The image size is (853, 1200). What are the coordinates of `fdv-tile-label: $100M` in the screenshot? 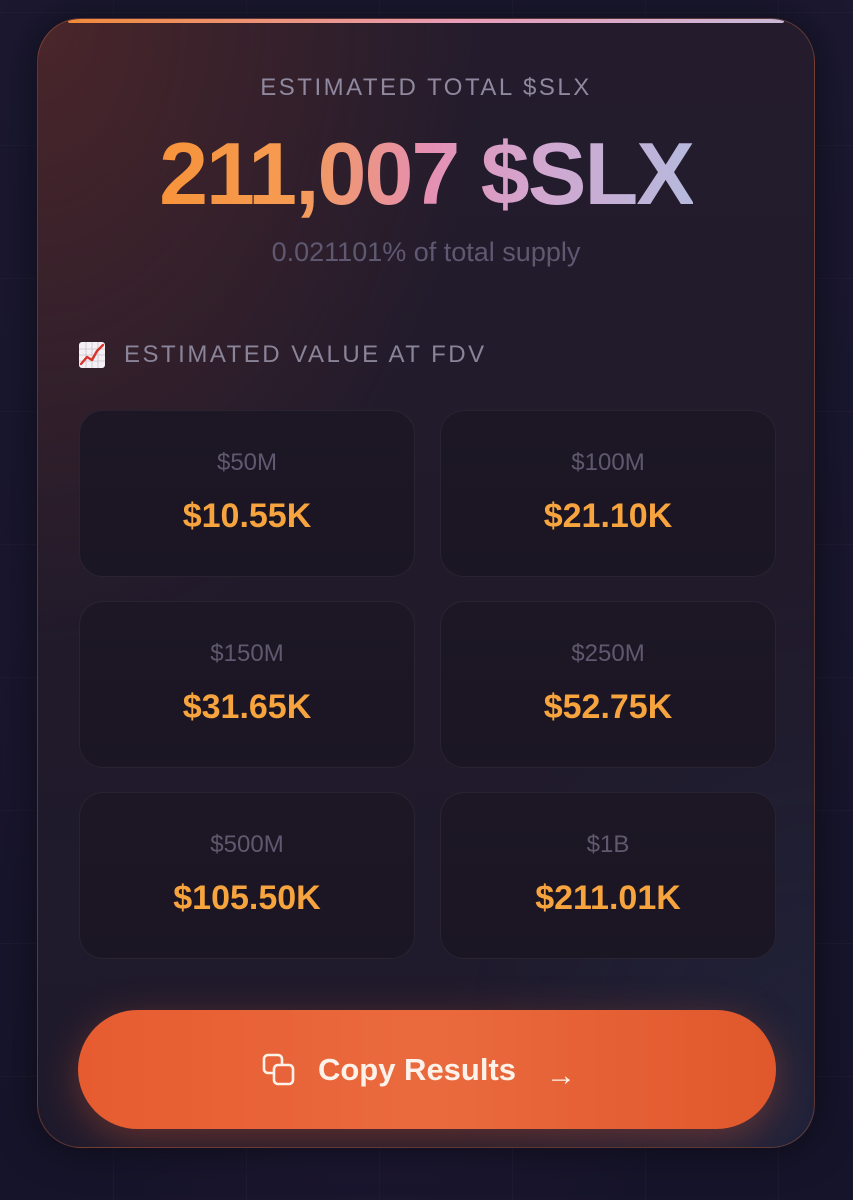 It's located at (608, 462).